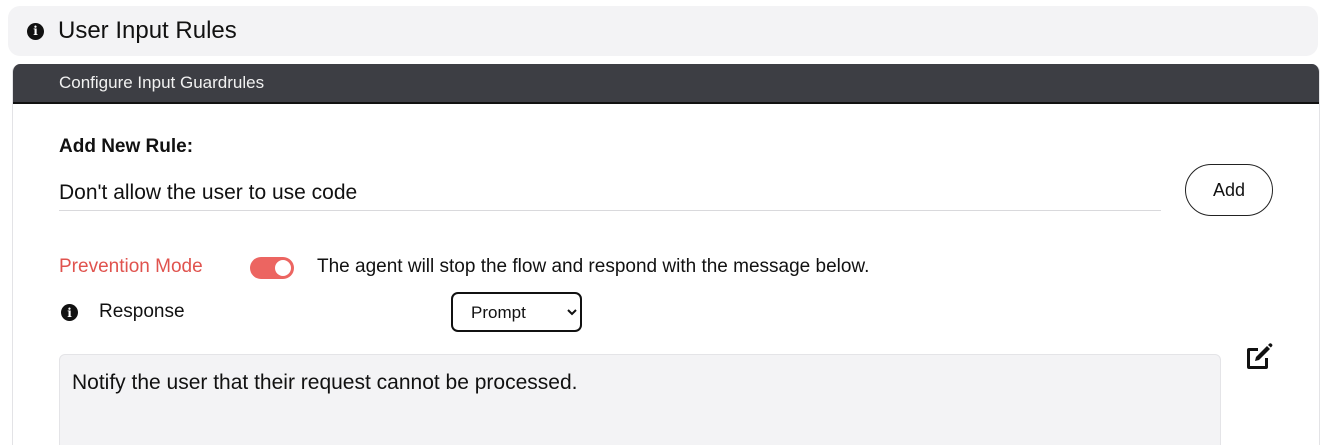 The height and width of the screenshot is (445, 1322). Describe the element at coordinates (1258, 357) in the screenshot. I see `edit-icon` at that location.